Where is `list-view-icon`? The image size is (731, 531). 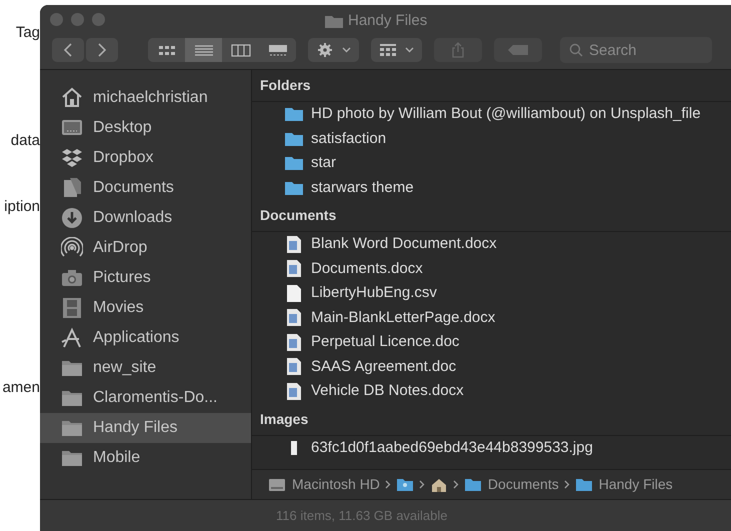 list-view-icon is located at coordinates (204, 50).